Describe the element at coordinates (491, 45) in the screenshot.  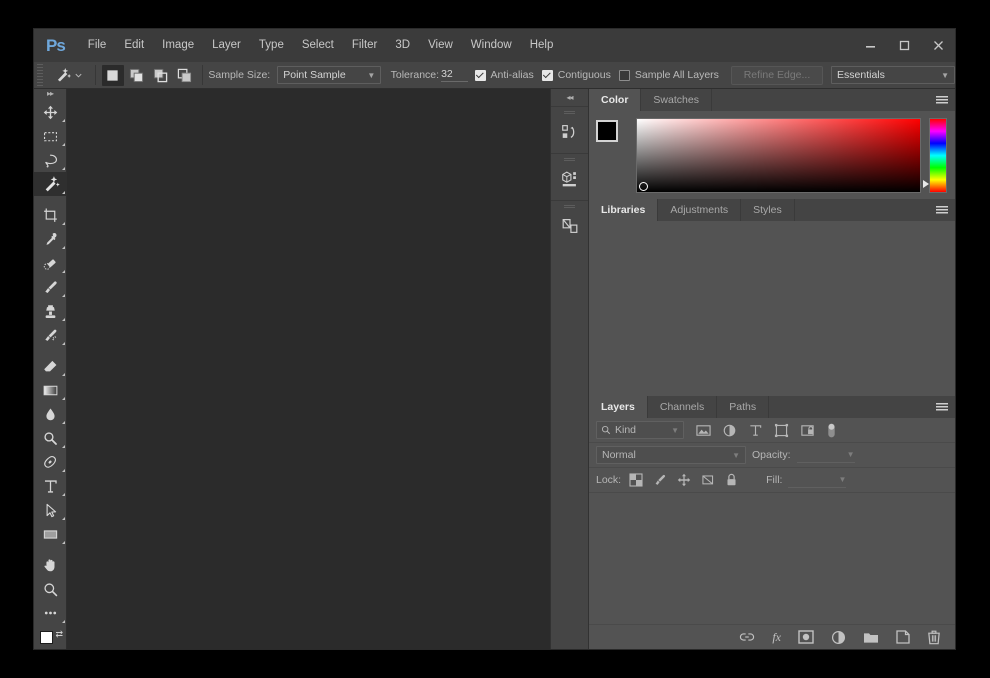
I see `menu-window: Window` at that location.